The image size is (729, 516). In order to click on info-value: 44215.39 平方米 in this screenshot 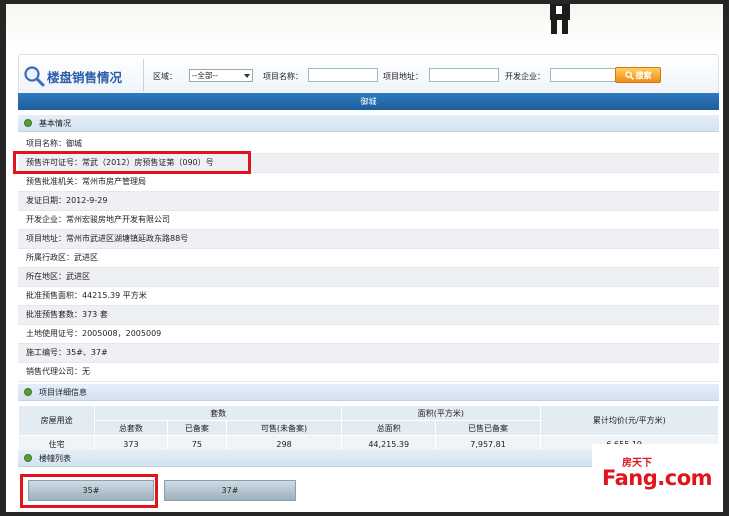, I will do `click(114, 295)`.